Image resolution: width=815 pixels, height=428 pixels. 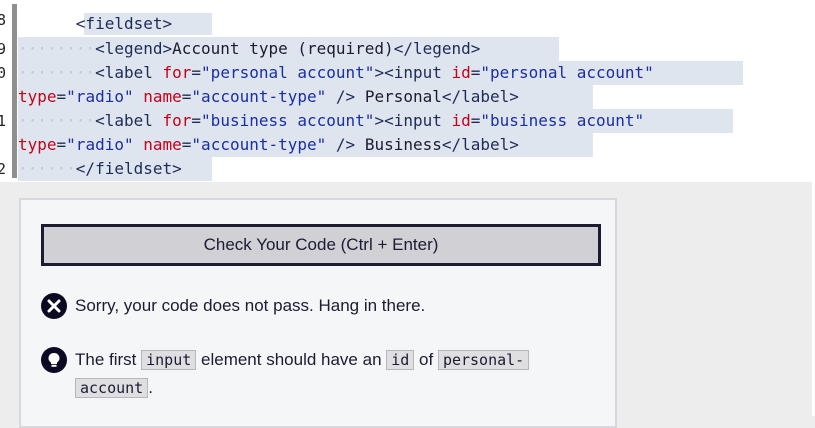 I want to click on code-line: <fieldset>, so click(x=95, y=24).